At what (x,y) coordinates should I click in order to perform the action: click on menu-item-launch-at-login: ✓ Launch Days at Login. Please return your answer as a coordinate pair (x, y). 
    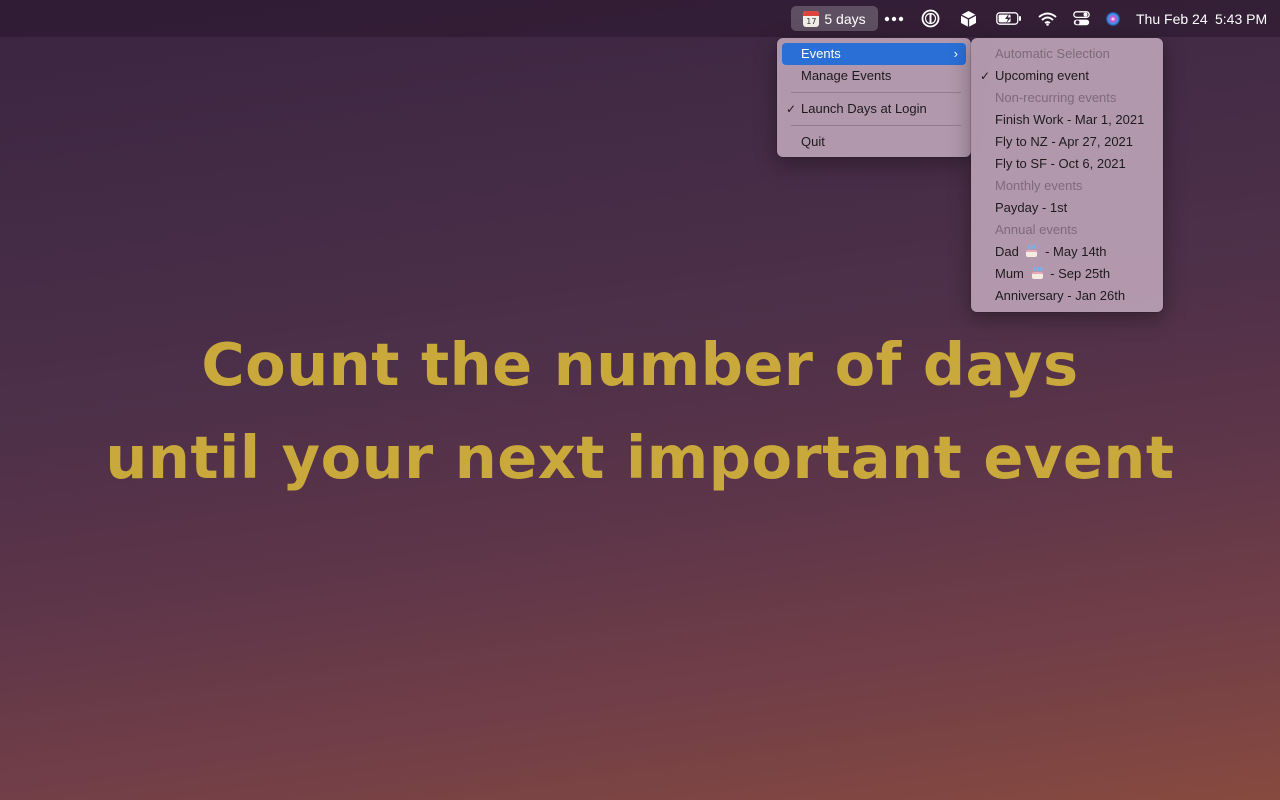
    Looking at the image, I should click on (874, 109).